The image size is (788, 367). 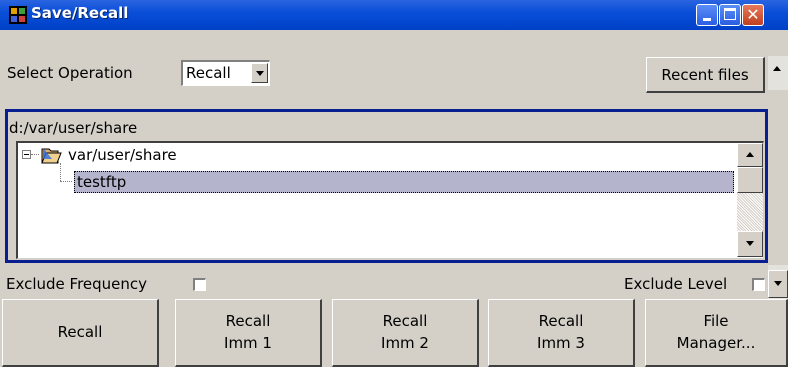 I want to click on button-label-line2: Imm 1, so click(x=248, y=343).